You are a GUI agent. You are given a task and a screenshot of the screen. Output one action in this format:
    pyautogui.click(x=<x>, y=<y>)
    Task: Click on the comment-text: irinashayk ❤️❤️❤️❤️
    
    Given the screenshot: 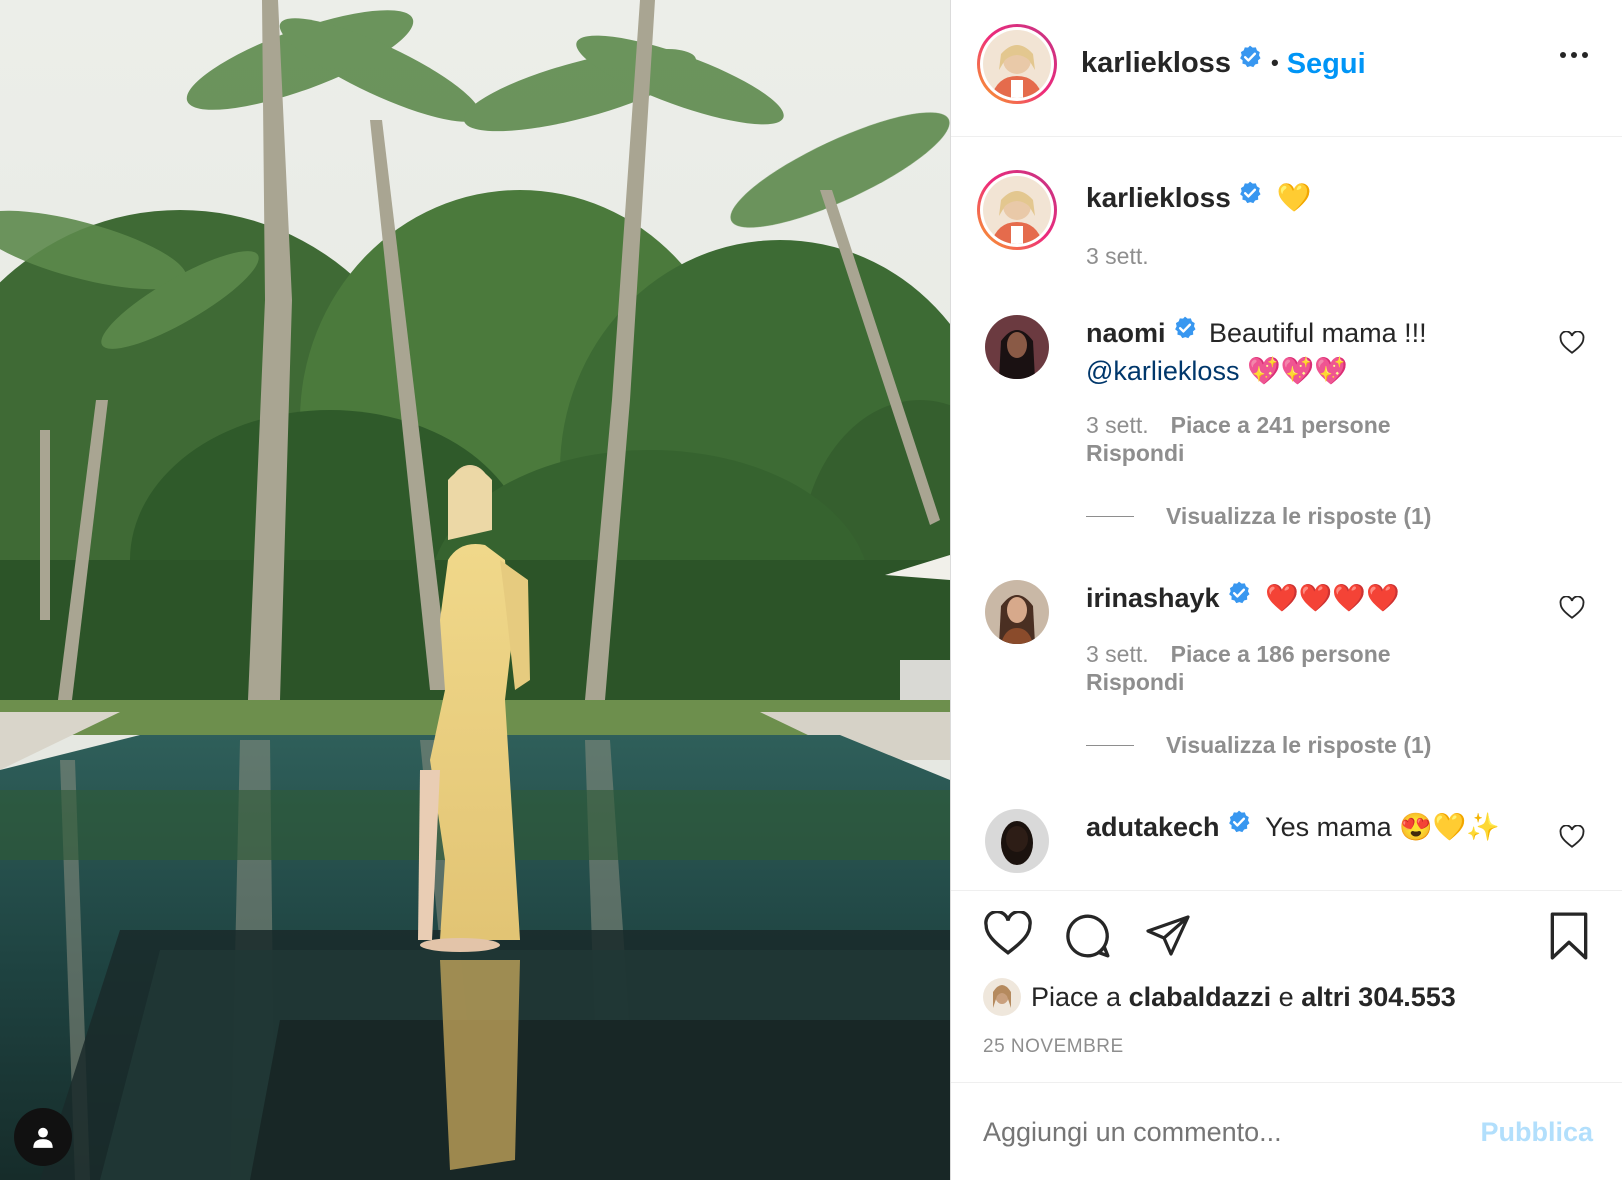 What is the action you would take?
    pyautogui.click(x=1309, y=599)
    